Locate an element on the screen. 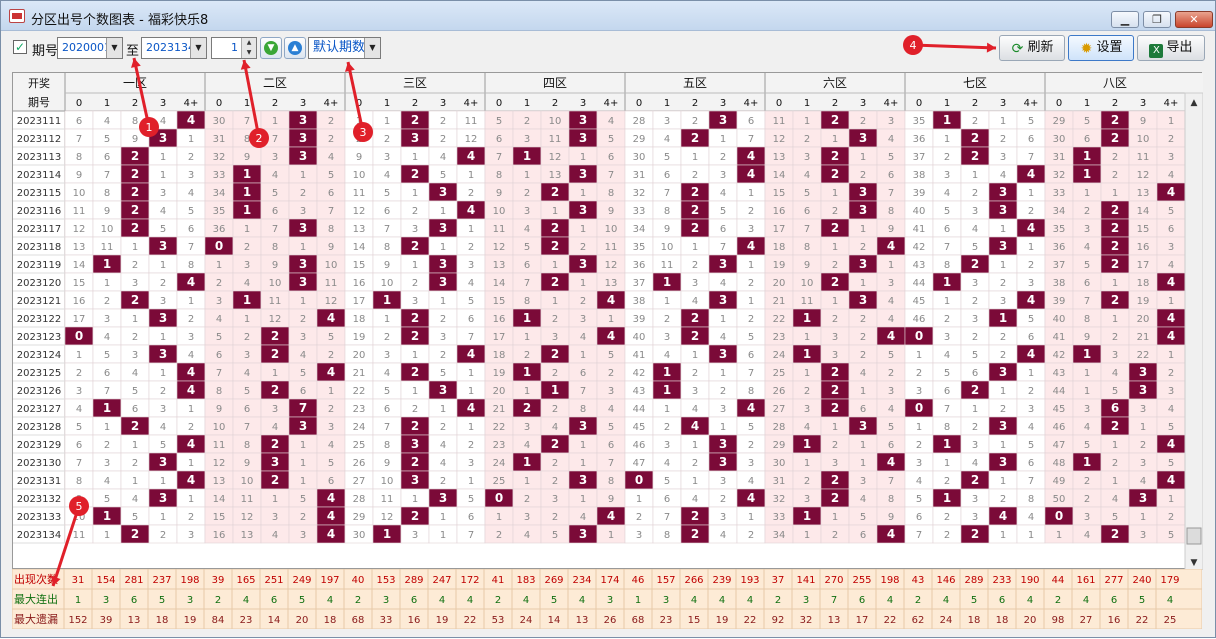  annotation-number: 1 is located at coordinates (149, 127).